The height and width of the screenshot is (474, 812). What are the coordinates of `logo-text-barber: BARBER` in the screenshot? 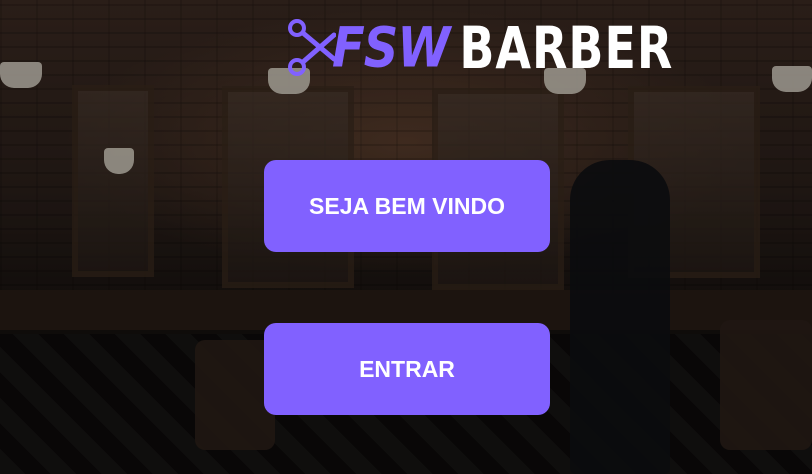 It's located at (566, 48).